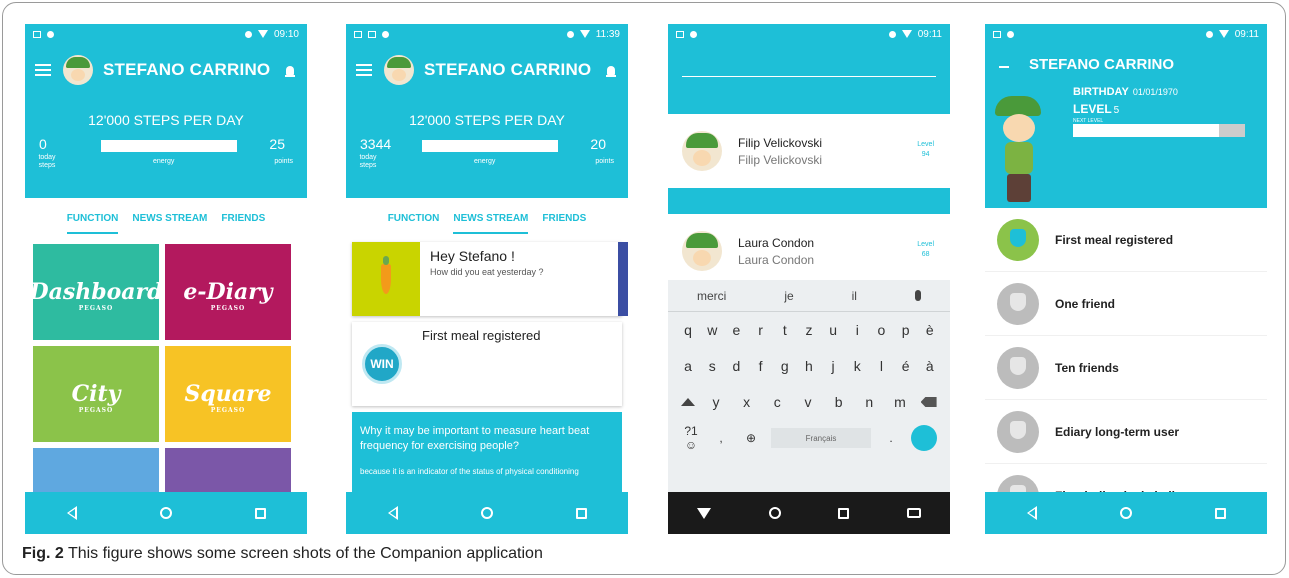  Describe the element at coordinates (925, 154) in the screenshot. I see `level-value: 94` at that location.